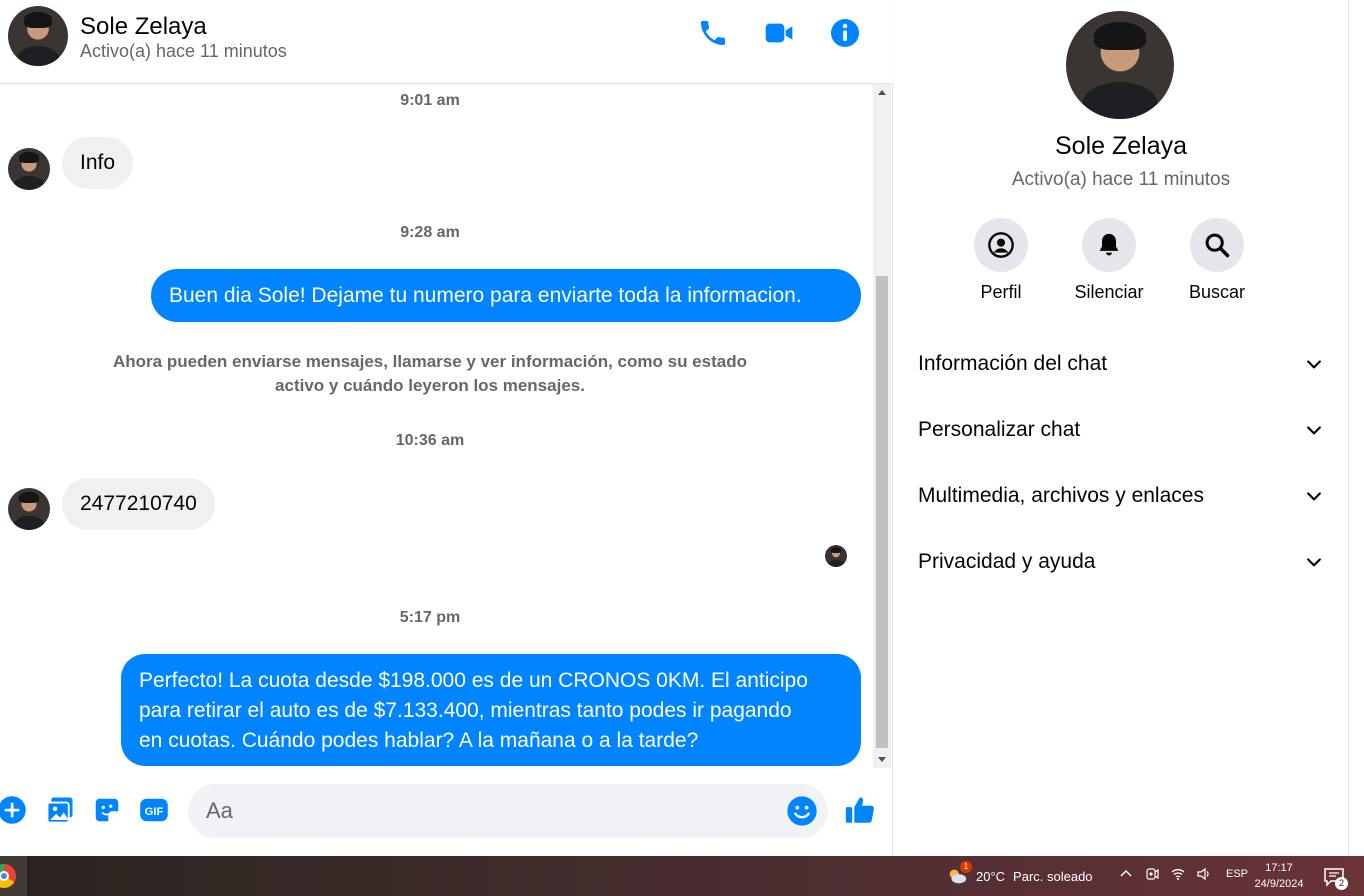  I want to click on profile-icon, so click(1001, 245).